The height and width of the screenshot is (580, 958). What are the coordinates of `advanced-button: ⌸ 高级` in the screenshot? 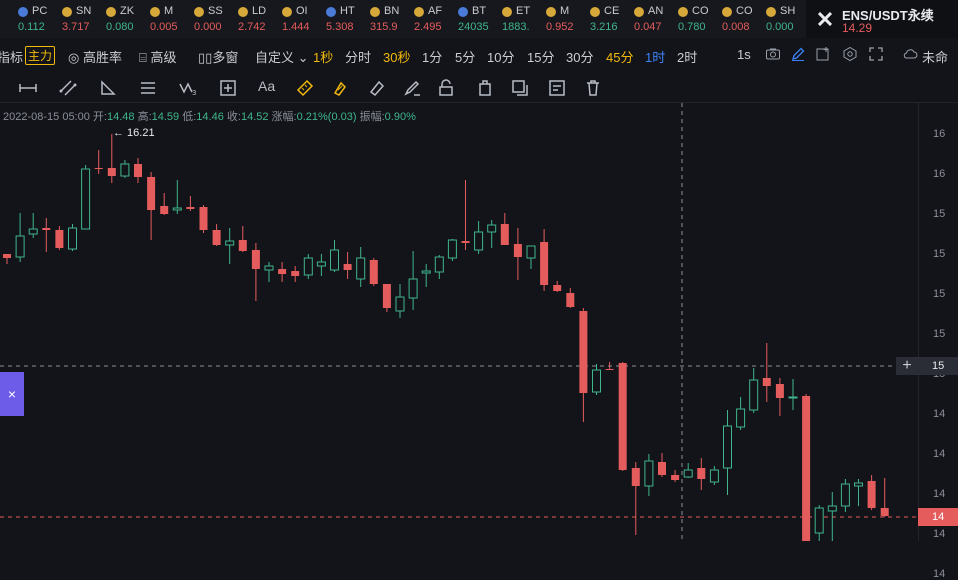 It's located at (157, 56).